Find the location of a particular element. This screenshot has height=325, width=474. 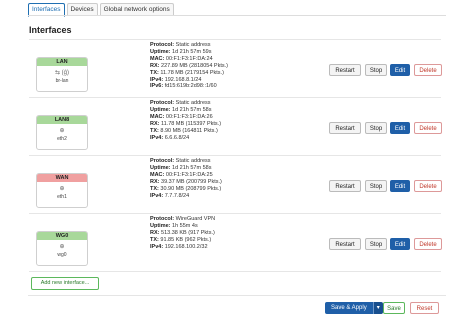

tab-divider is located at coordinates (237, 15).